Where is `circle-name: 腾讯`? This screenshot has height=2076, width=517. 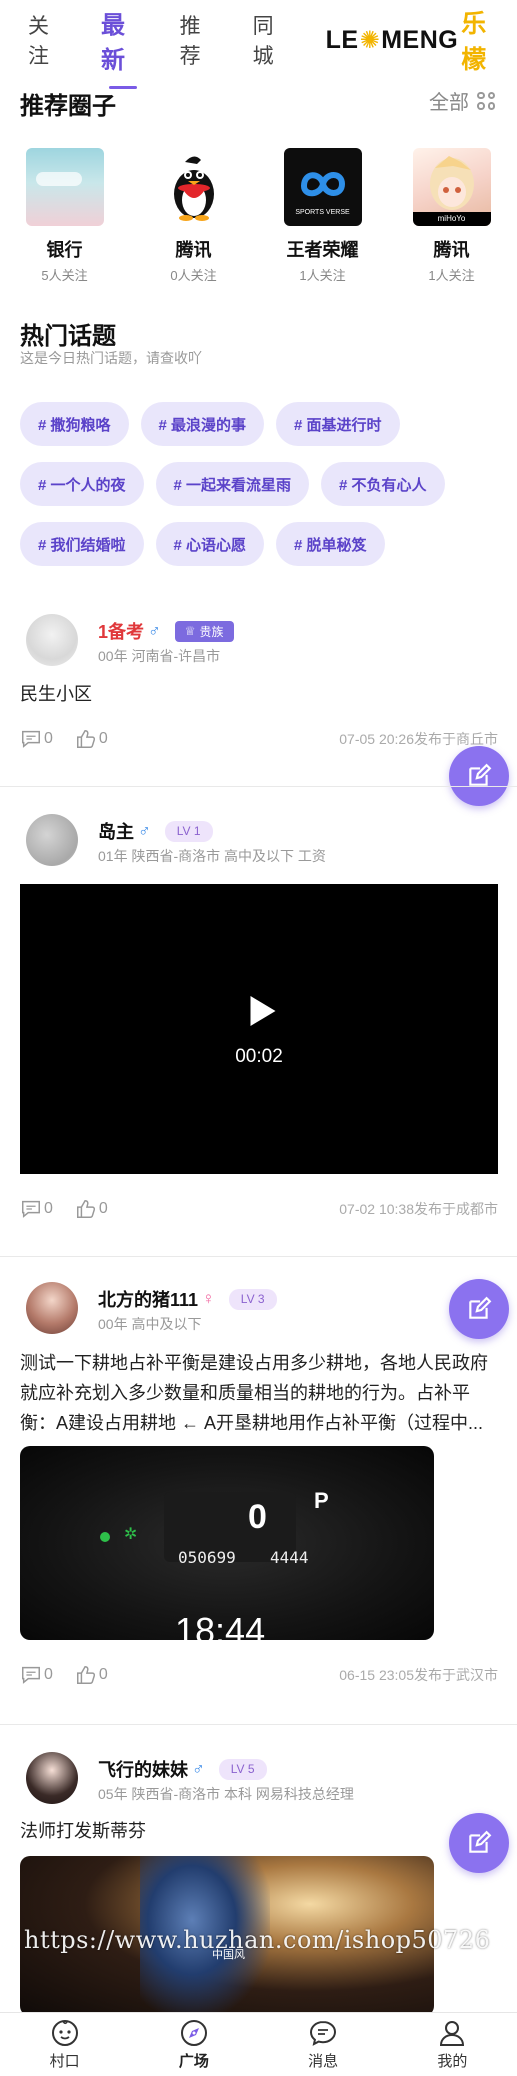 circle-name: 腾讯 is located at coordinates (451, 250).